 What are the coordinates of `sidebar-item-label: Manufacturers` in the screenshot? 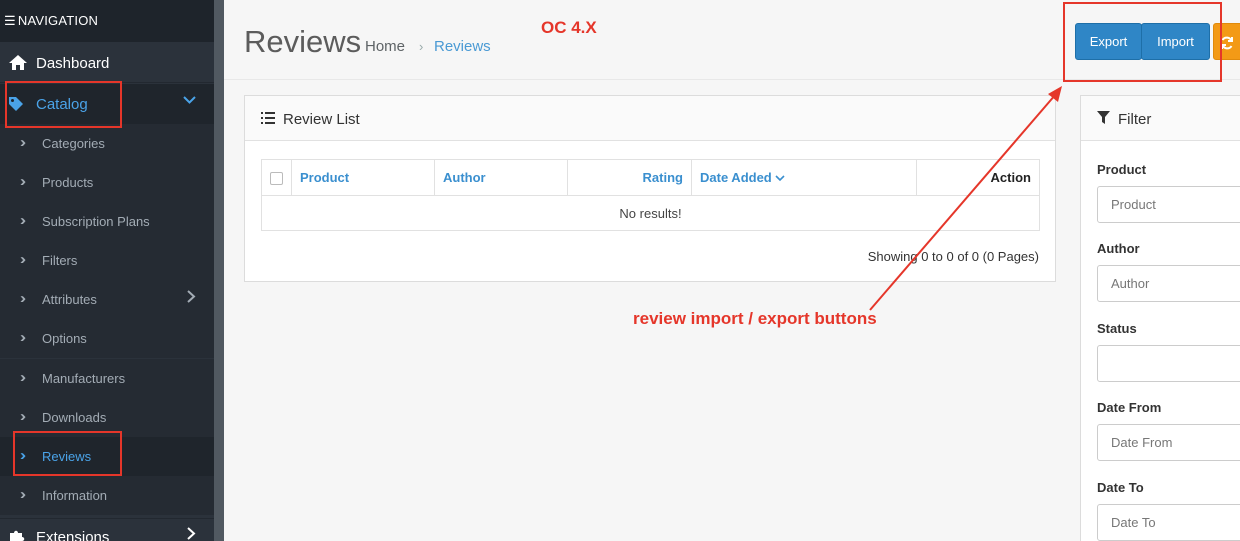 It's located at (84, 378).